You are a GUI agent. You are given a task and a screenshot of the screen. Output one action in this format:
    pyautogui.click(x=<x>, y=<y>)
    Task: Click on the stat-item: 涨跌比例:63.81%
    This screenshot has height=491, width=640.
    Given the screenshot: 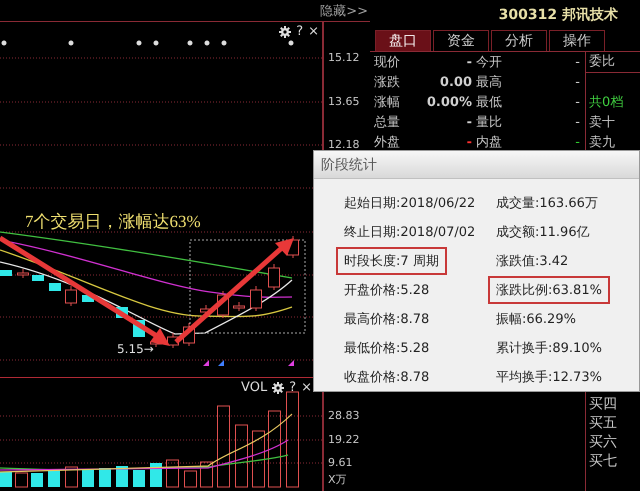 What is the action you would take?
    pyautogui.click(x=549, y=290)
    